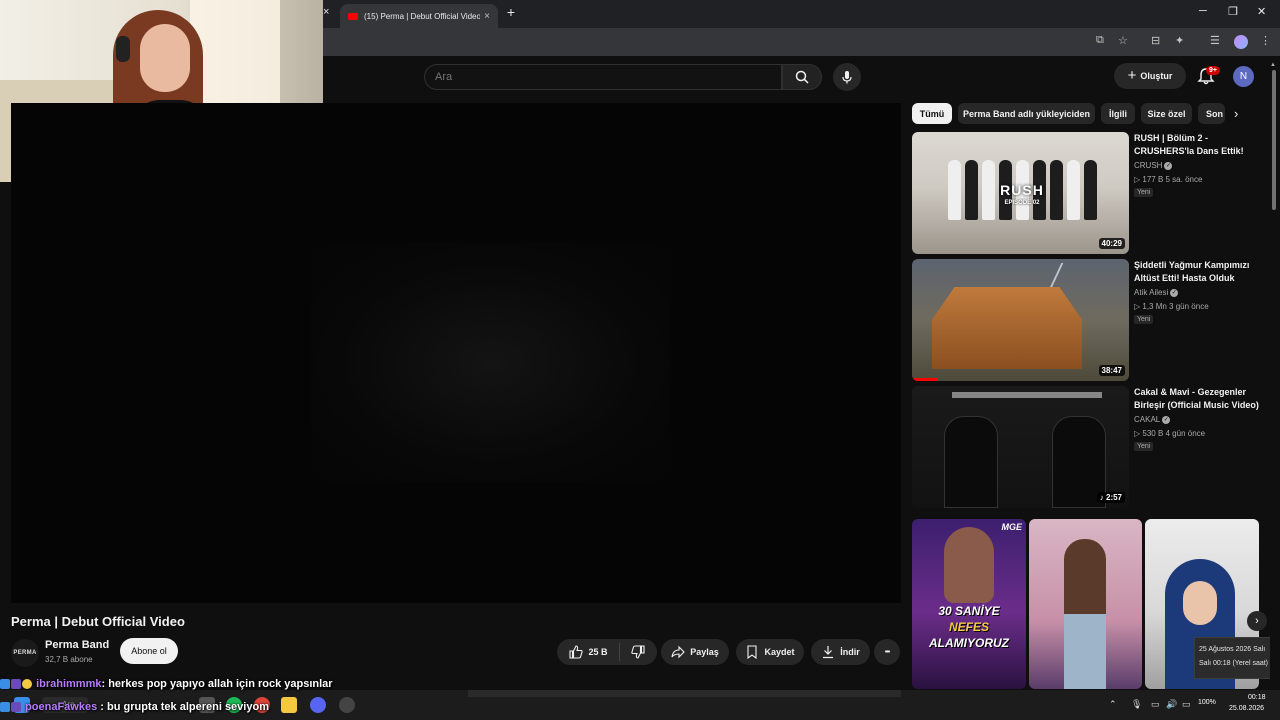  What do you see at coordinates (1273, 65) in the screenshot?
I see `scroll-up-icon: ▲` at bounding box center [1273, 65].